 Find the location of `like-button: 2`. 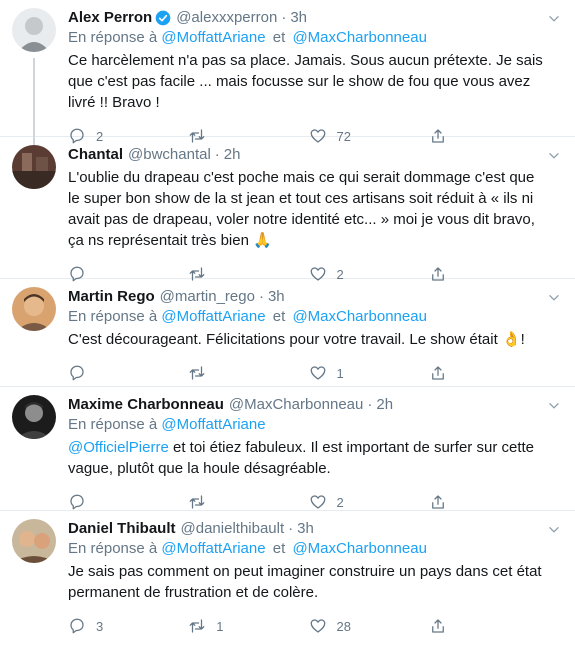

like-button: 2 is located at coordinates (369, 502).